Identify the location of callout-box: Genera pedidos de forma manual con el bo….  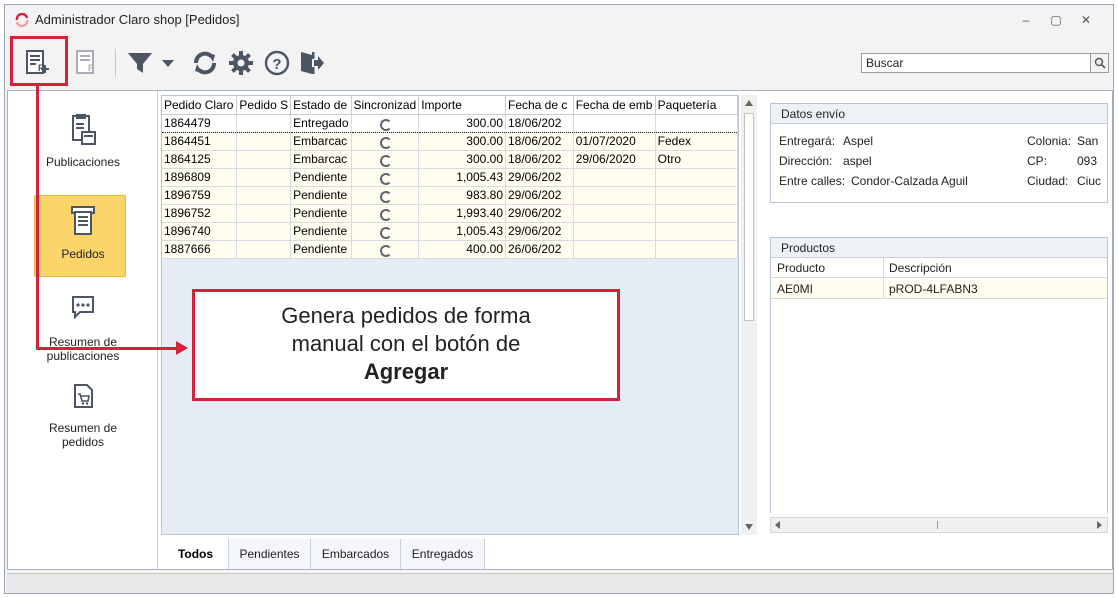
(406, 345).